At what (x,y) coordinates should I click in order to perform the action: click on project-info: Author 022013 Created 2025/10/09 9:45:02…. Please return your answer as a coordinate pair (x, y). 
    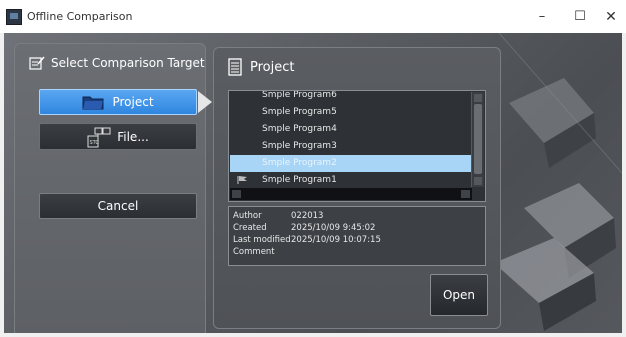
    Looking at the image, I should click on (357, 236).